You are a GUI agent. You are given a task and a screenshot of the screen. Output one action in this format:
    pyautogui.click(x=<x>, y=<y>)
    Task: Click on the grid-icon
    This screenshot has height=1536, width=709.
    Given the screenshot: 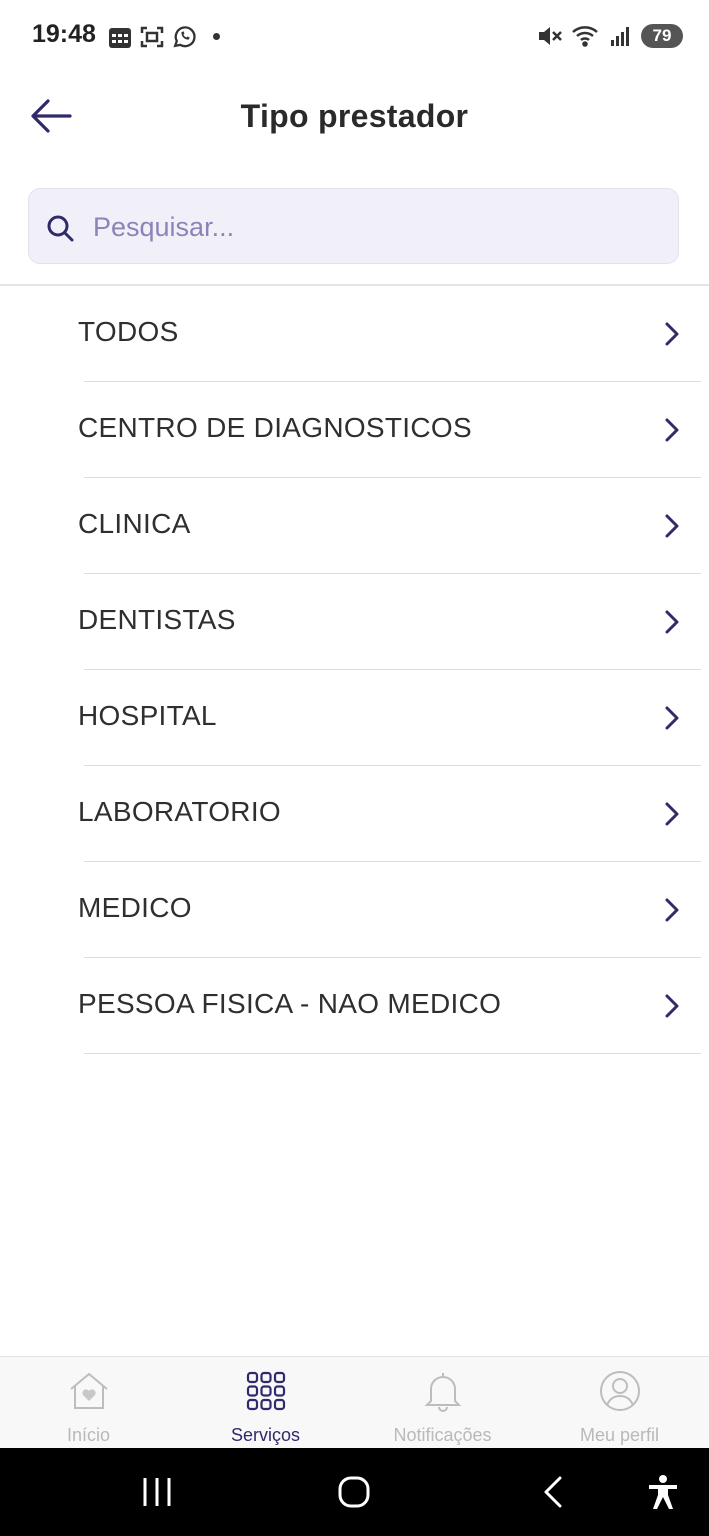 What is the action you would take?
    pyautogui.click(x=265, y=1391)
    